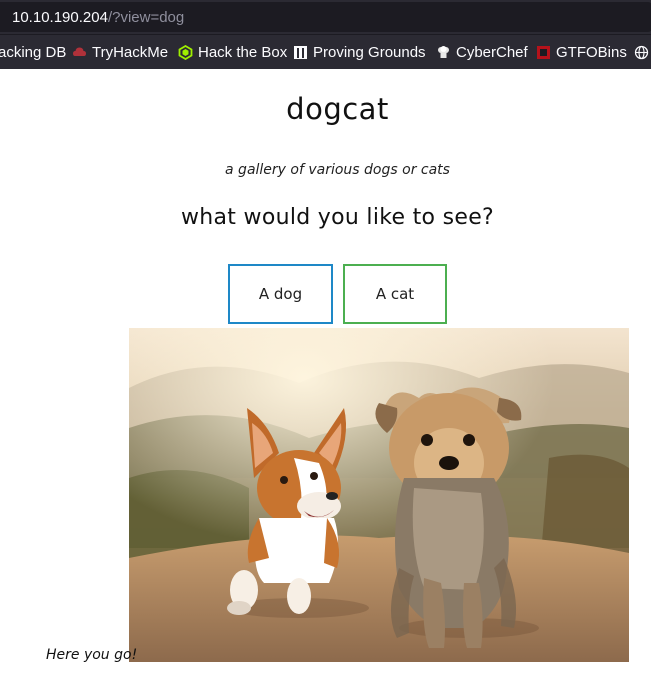 The image size is (651, 680). I want to click on tryhackme-icon, so click(79, 52).